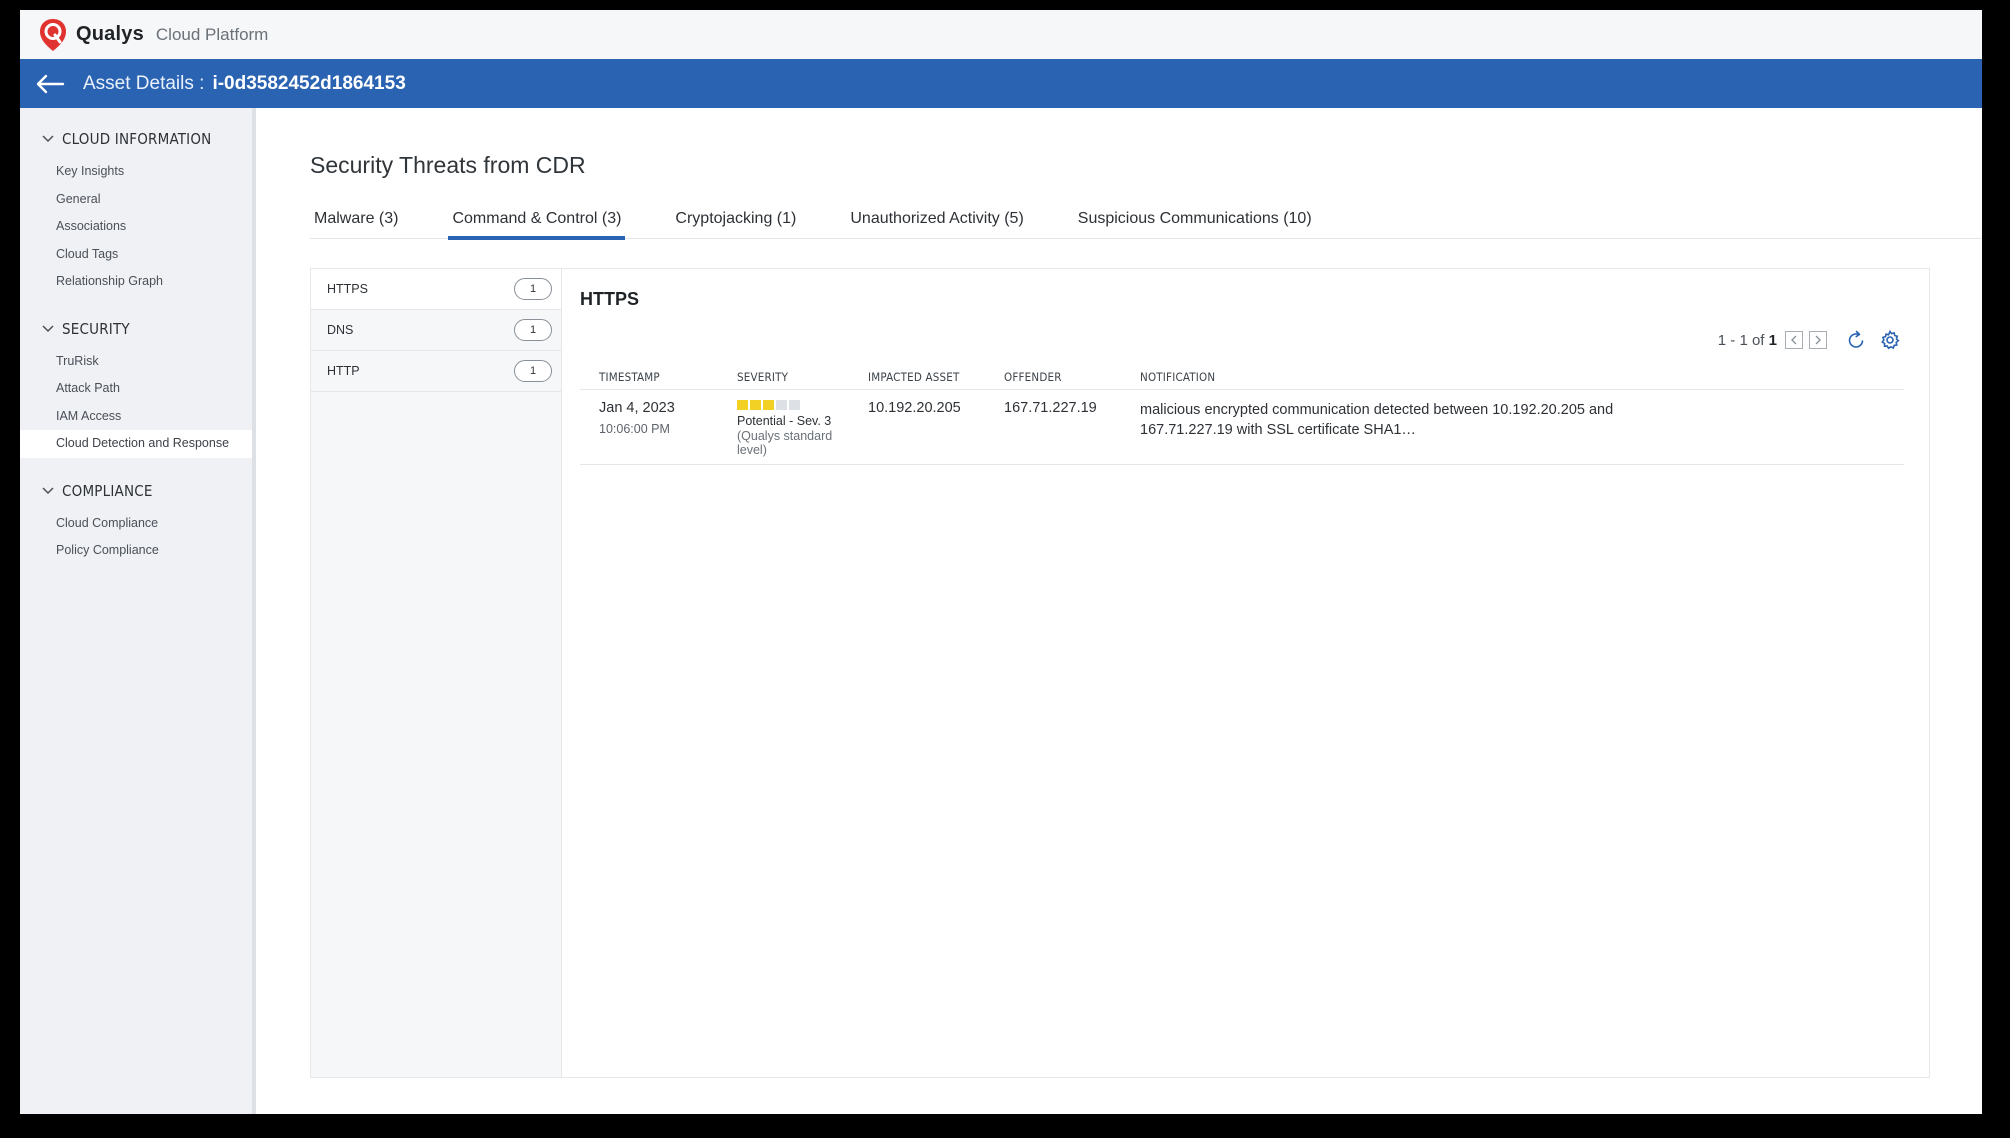  I want to click on sidebar-item-associations: Associations, so click(136, 227).